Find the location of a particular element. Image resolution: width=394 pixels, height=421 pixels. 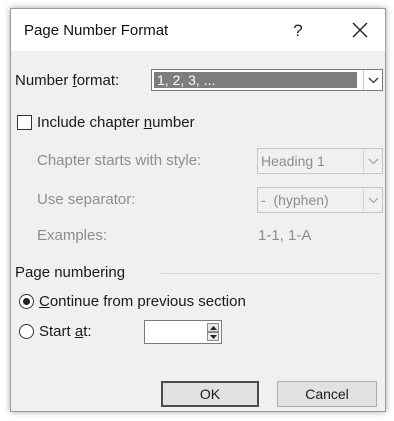

chapter-style-label: Chapter starts with style: is located at coordinates (119, 160).